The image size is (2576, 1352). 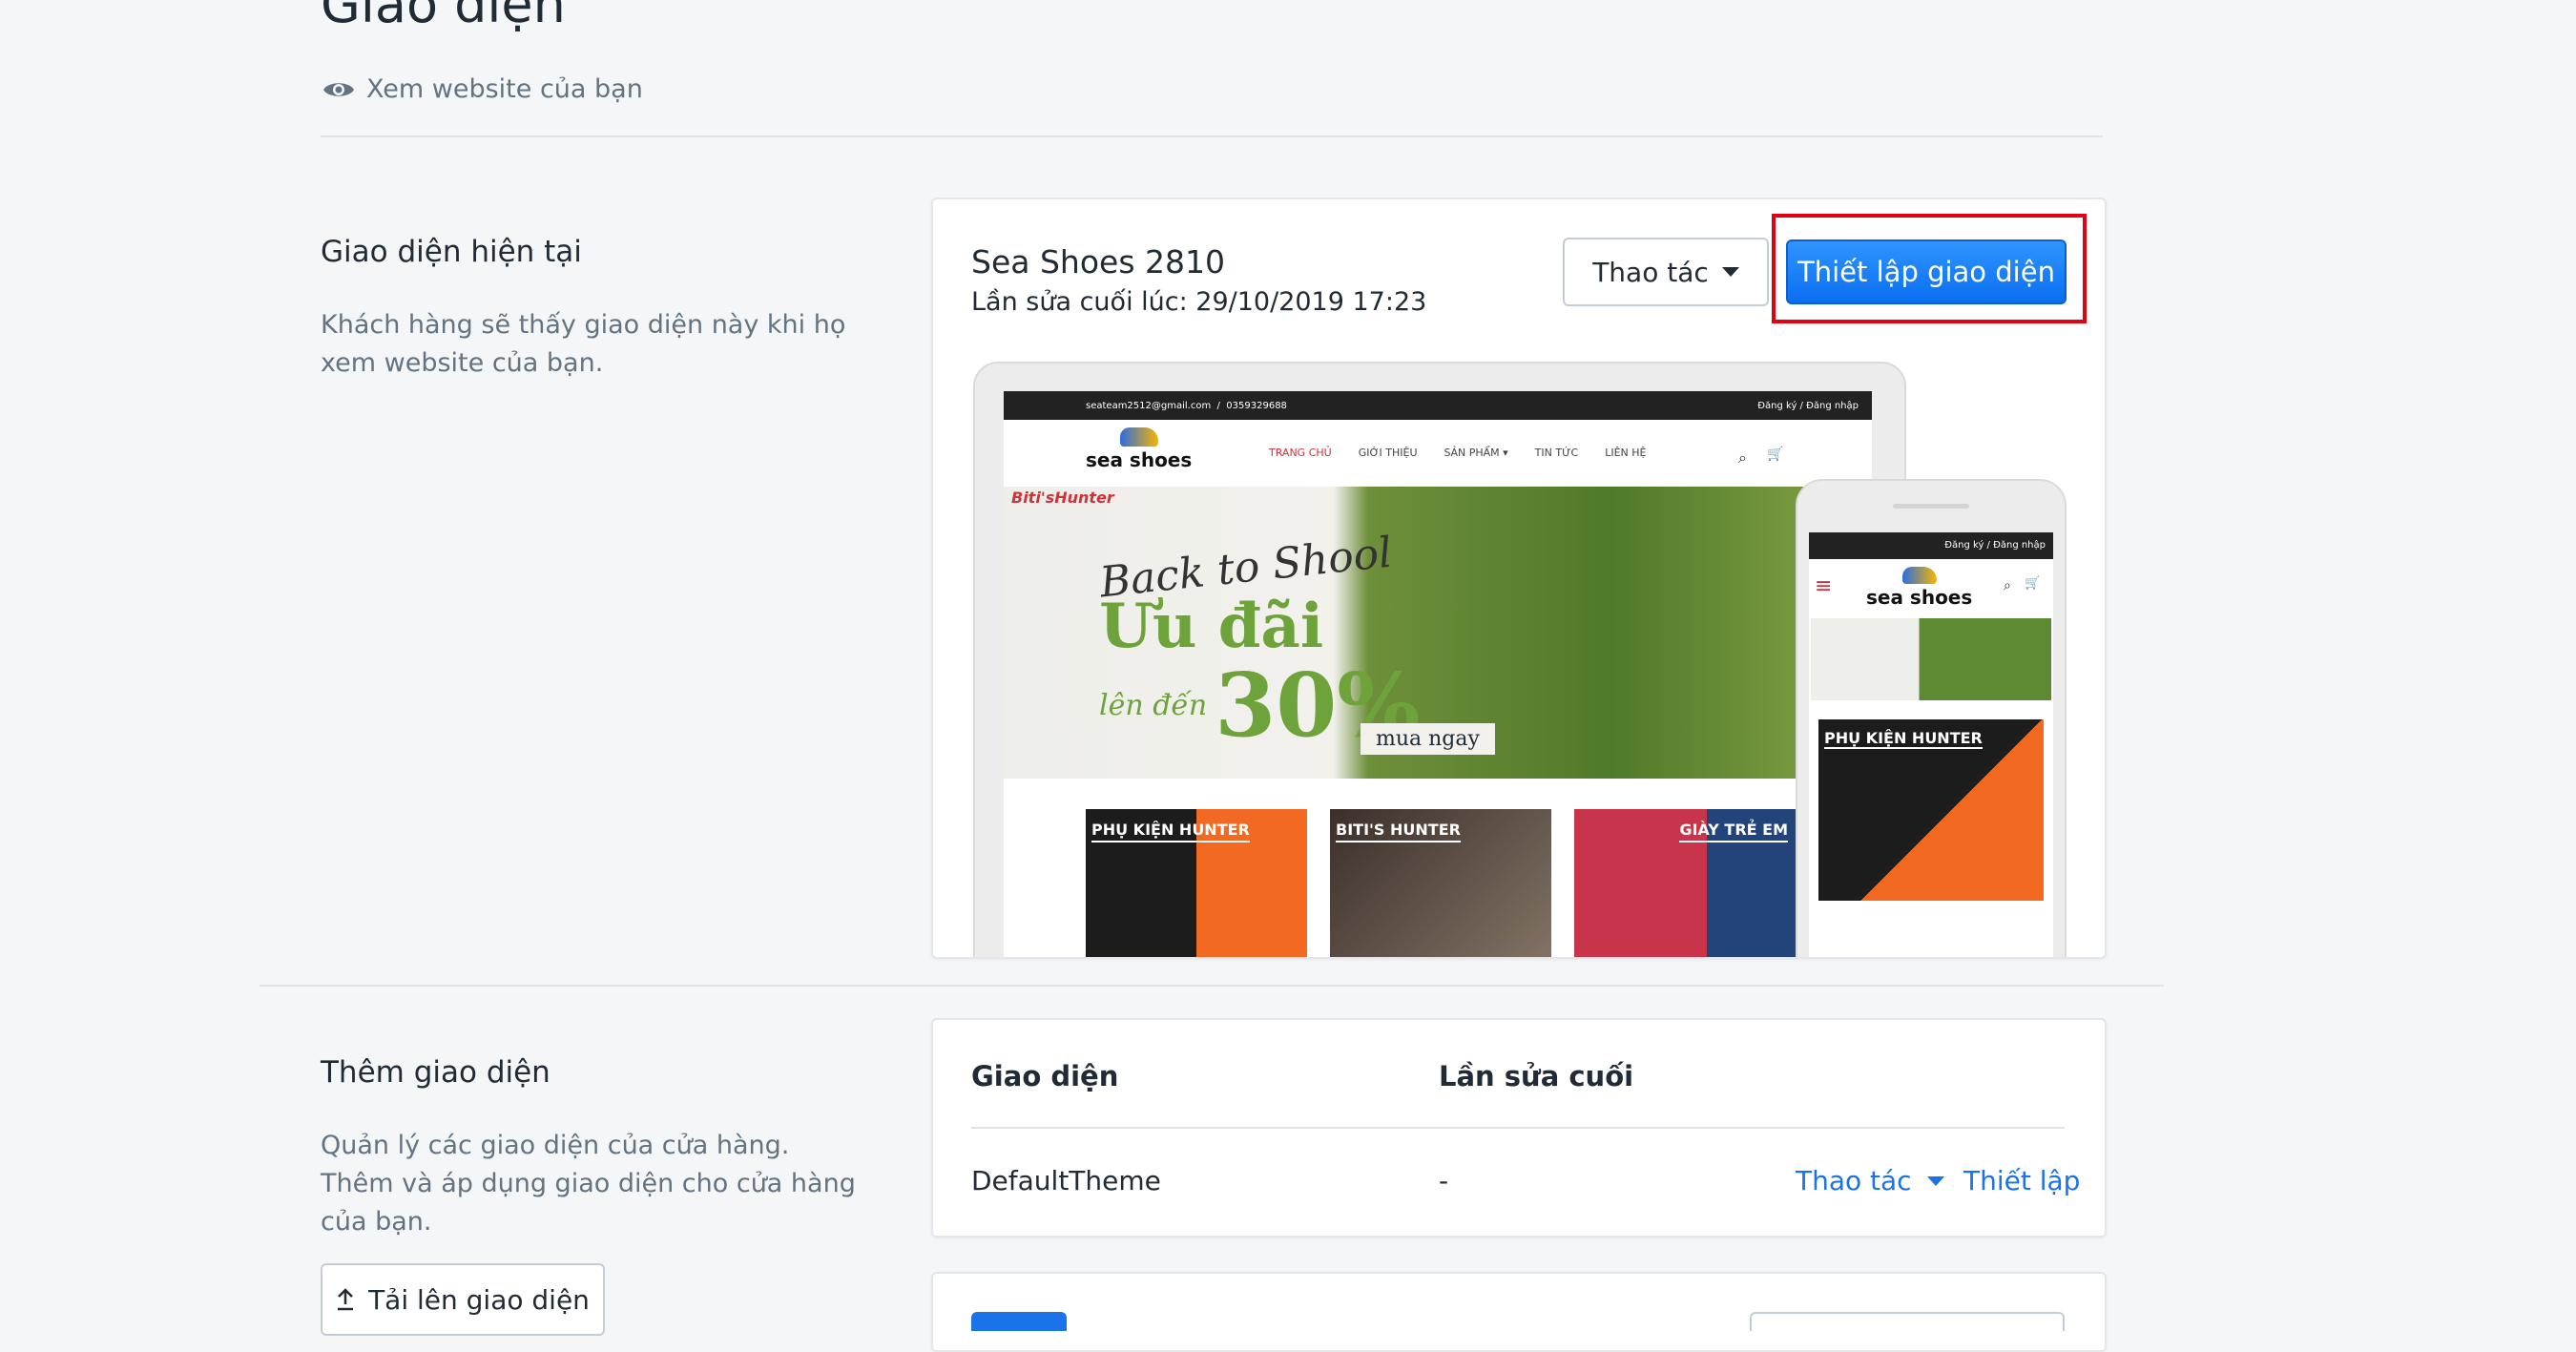 What do you see at coordinates (1476, 453) in the screenshot?
I see `preview-menu-item: SẢN PHẨM ▾` at bounding box center [1476, 453].